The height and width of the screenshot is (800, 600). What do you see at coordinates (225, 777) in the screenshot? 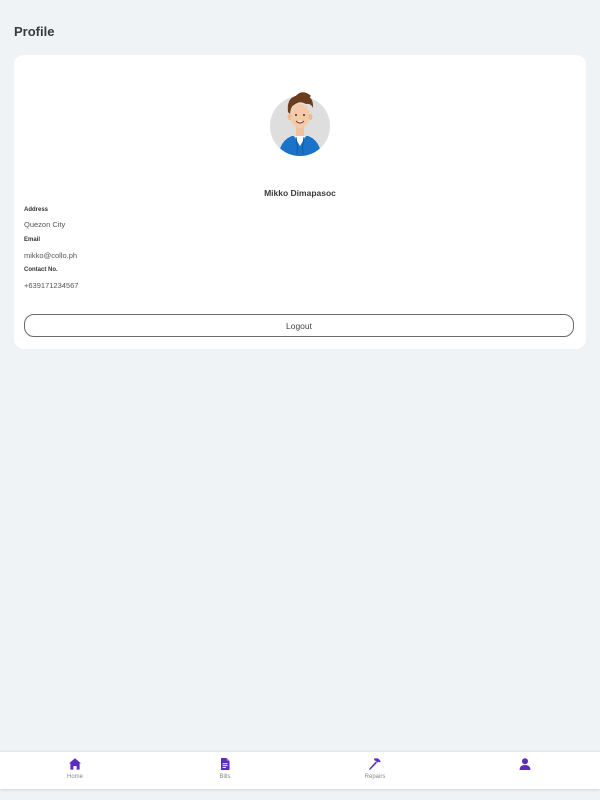
I see `nav-label-bills: Bills` at bounding box center [225, 777].